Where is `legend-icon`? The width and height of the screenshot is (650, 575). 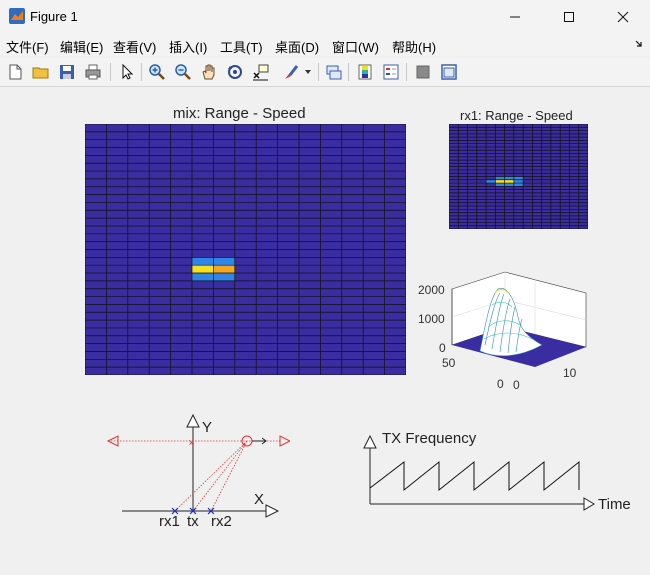 legend-icon is located at coordinates (391, 72).